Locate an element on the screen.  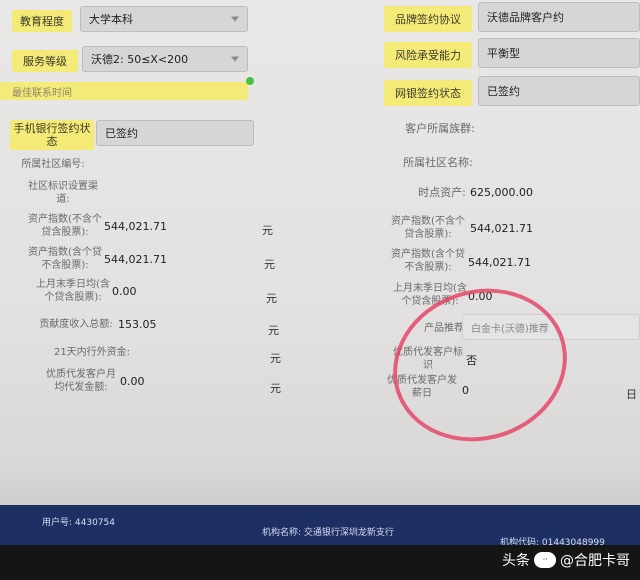
status-org: 机构名称: 交通银行深圳龙新支行 is located at coordinates (328, 533).